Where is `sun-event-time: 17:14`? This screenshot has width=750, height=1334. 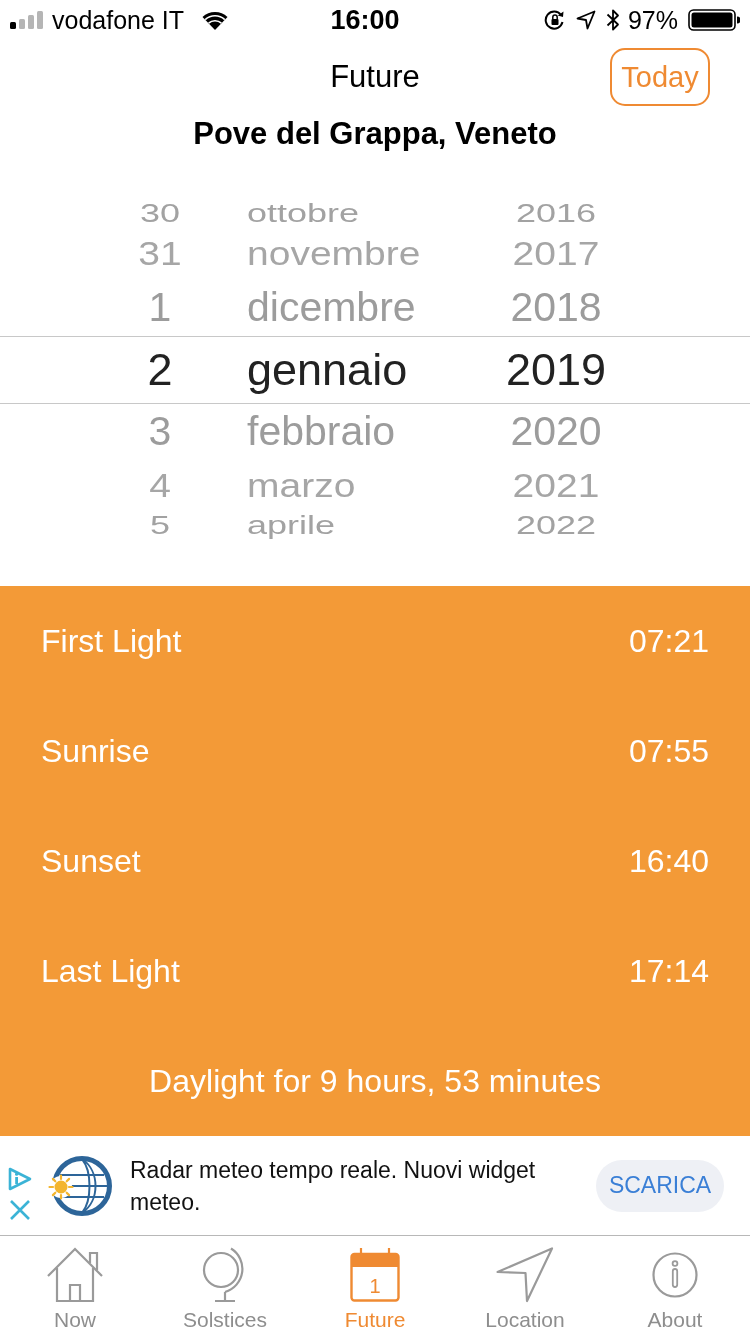 sun-event-time: 17:14 is located at coordinates (668, 971).